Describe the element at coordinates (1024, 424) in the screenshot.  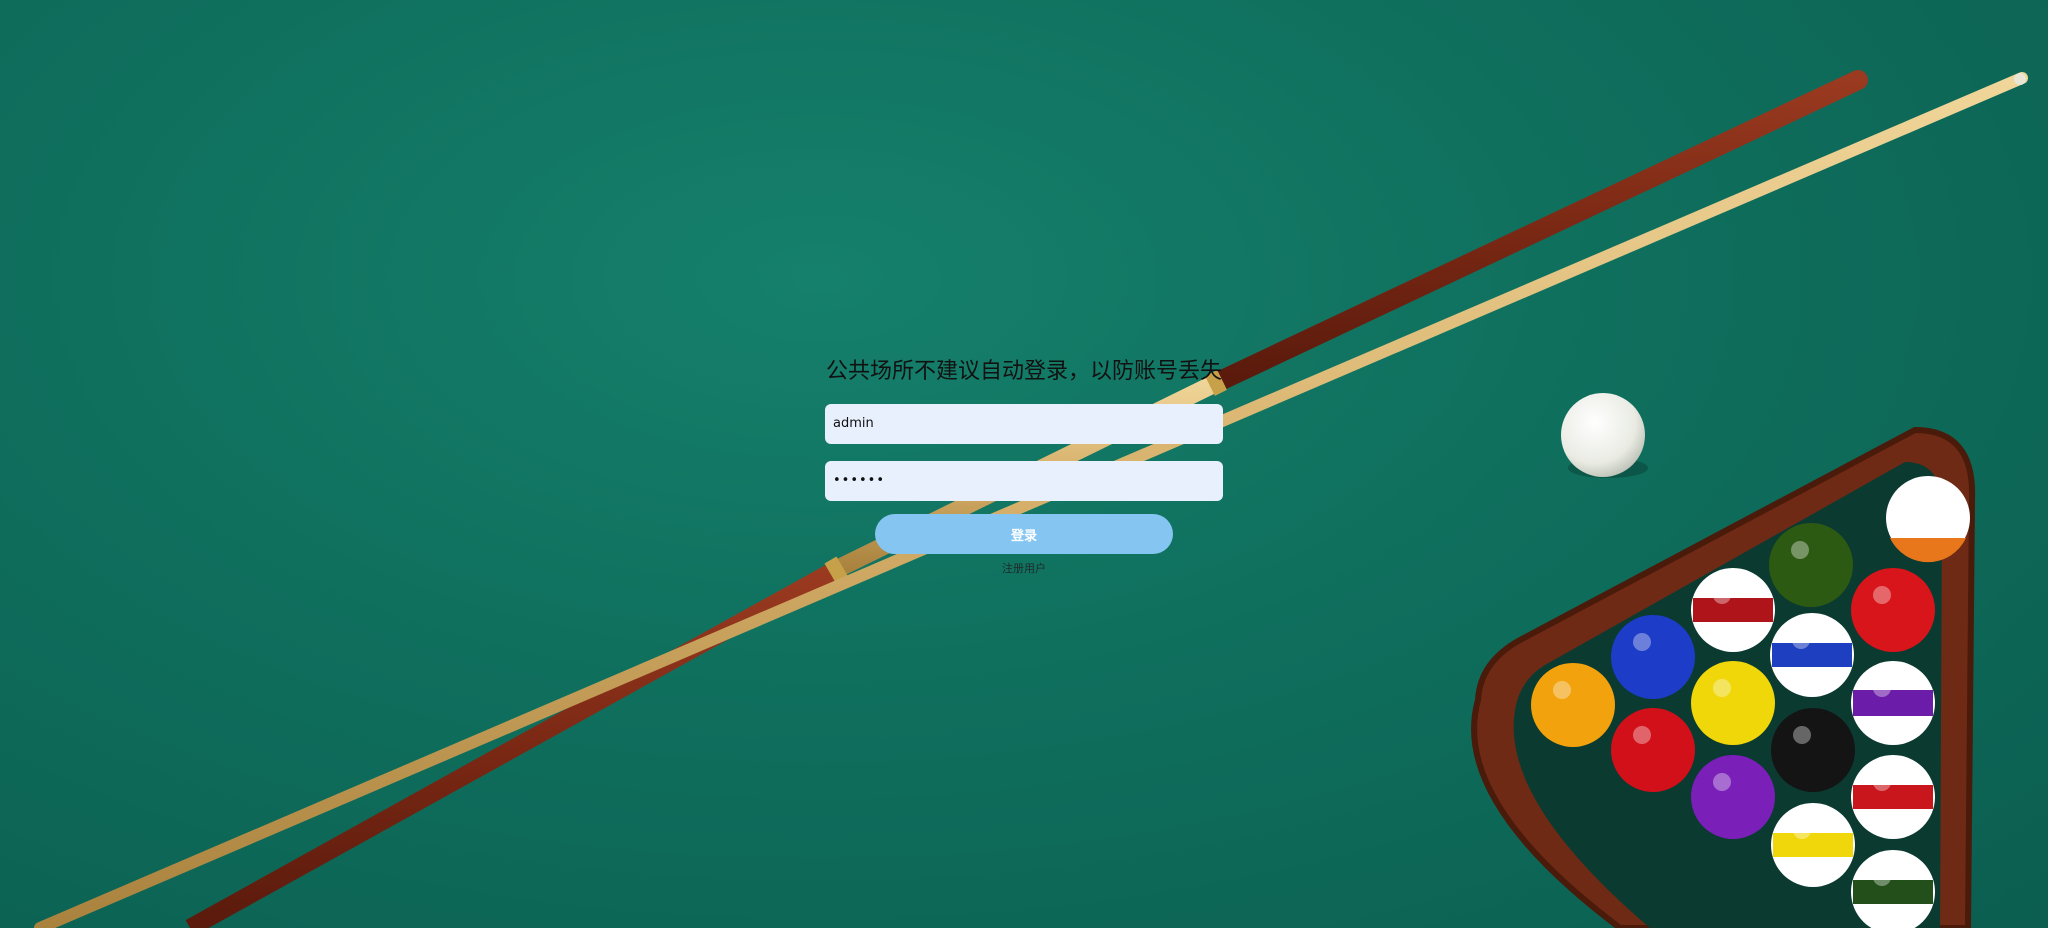
I see `username-input` at that location.